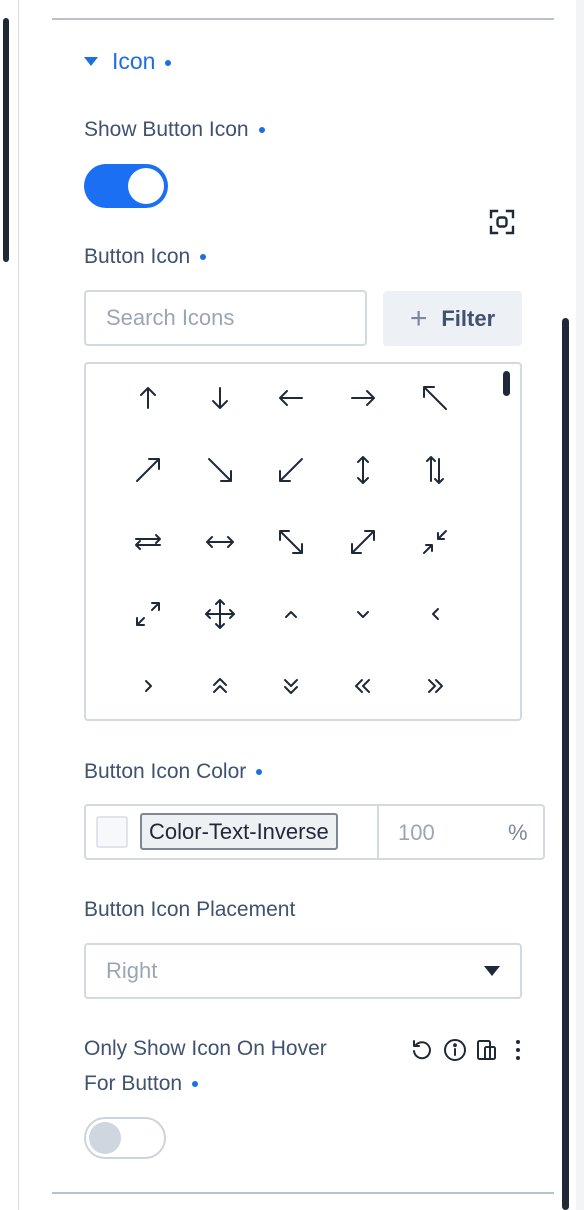 This screenshot has width=584, height=1210. What do you see at coordinates (225, 318) in the screenshot?
I see `icon-search-input` at bounding box center [225, 318].